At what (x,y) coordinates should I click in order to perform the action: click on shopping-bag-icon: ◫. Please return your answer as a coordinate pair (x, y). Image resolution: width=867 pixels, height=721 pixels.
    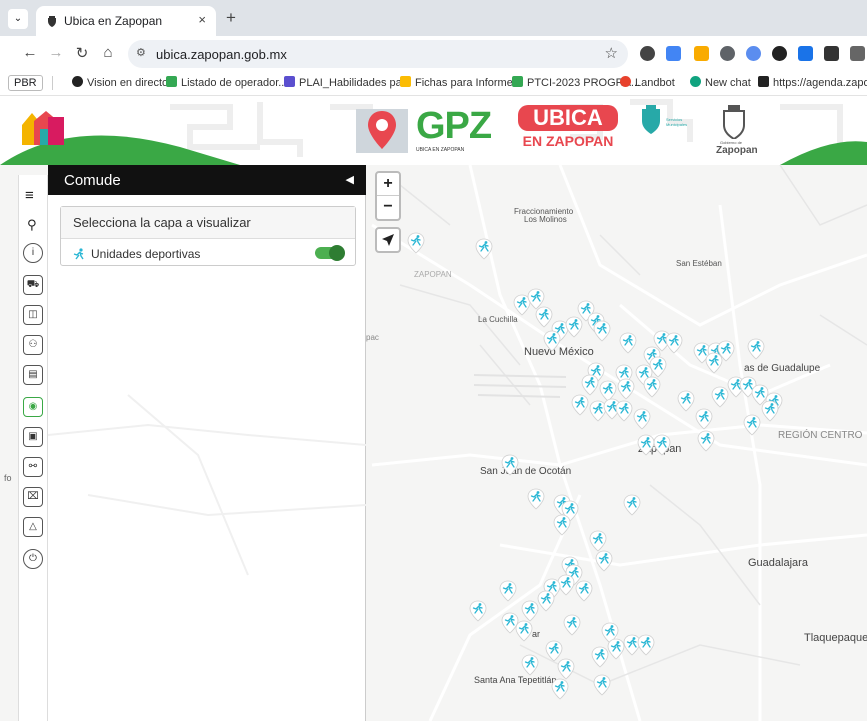
    Looking at the image, I should click on (33, 315).